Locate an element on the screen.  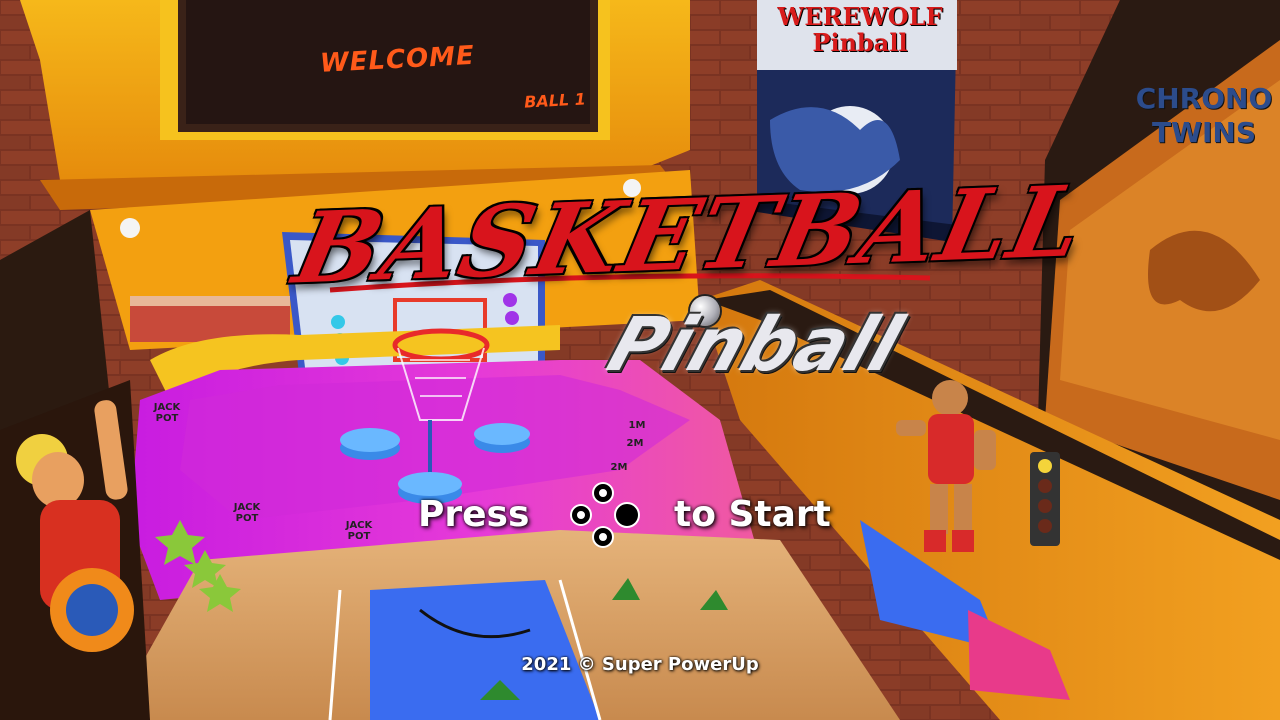
marquee-welcome-text: WELCOME is located at coordinates (397, 59).